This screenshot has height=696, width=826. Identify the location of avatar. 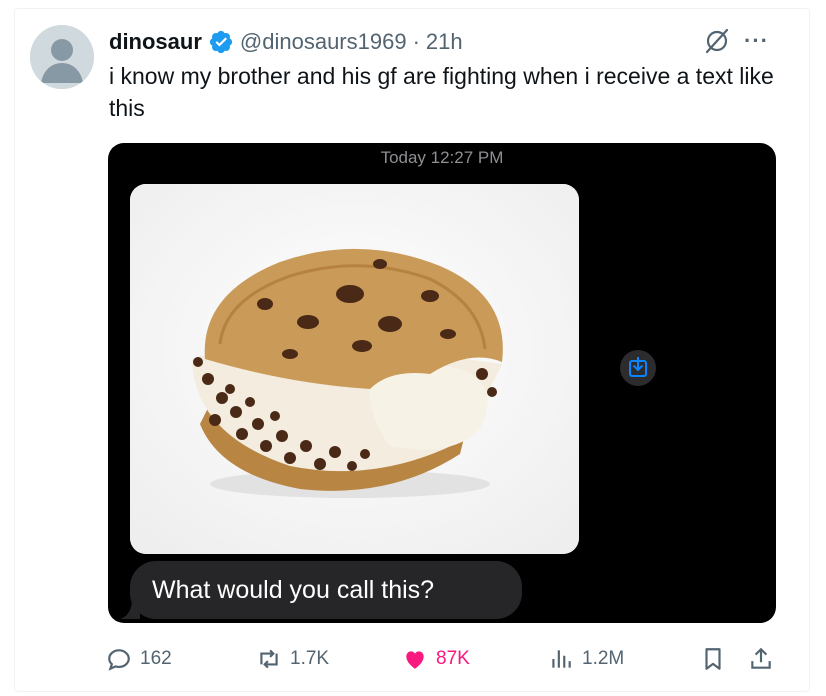
(62, 57).